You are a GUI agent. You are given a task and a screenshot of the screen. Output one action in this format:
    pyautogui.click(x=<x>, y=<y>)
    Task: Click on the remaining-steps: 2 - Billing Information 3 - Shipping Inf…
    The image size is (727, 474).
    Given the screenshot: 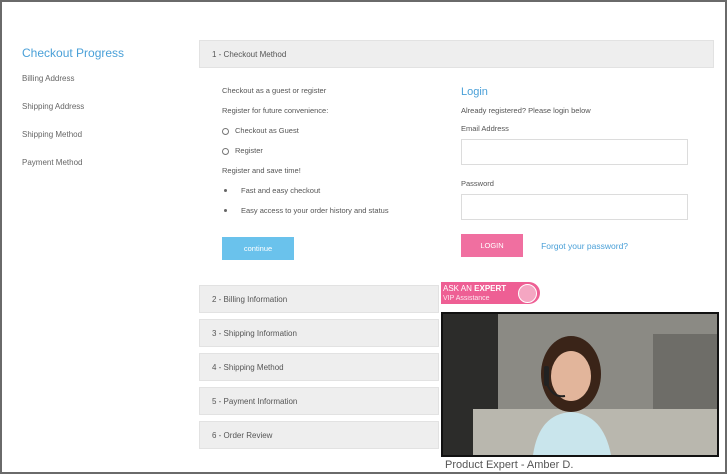 What is the action you would take?
    pyautogui.click(x=319, y=370)
    